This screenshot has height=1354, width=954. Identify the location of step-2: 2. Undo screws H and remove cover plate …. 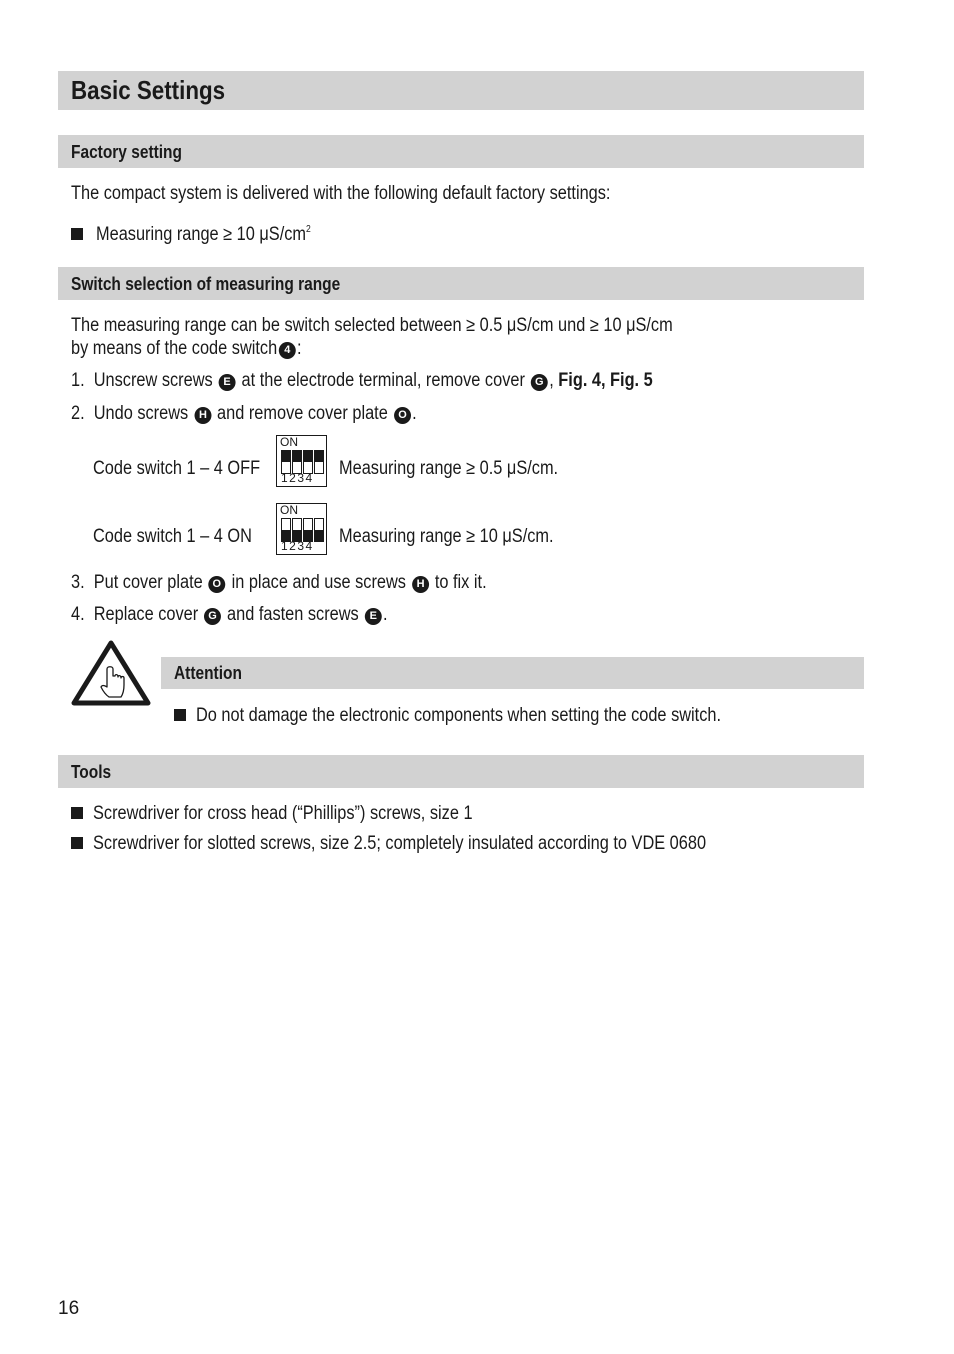
(244, 413).